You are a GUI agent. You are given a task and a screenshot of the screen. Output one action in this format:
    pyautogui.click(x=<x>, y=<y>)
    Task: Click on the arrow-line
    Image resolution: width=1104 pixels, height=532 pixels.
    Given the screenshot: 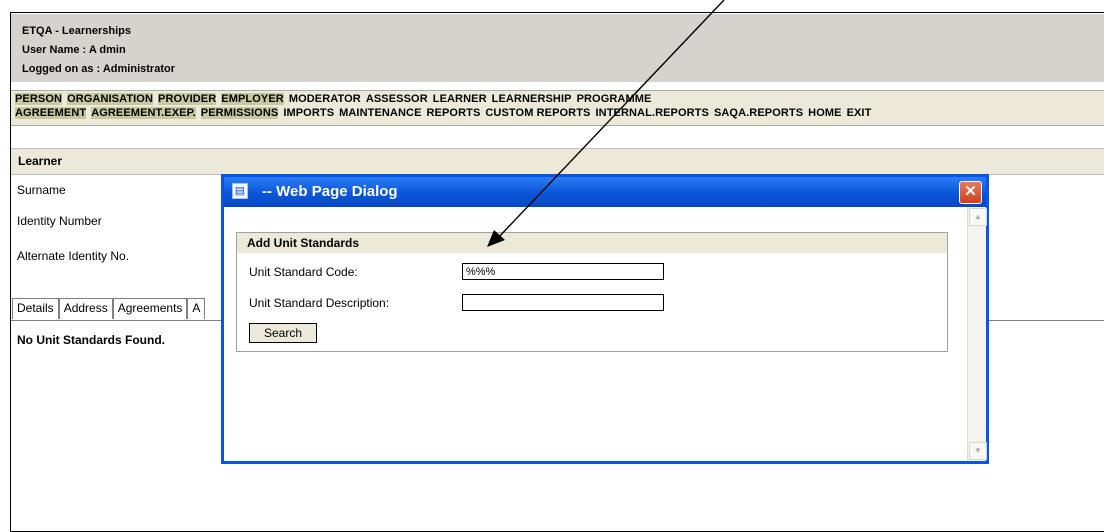 What is the action you would take?
    pyautogui.click(x=610, y=120)
    